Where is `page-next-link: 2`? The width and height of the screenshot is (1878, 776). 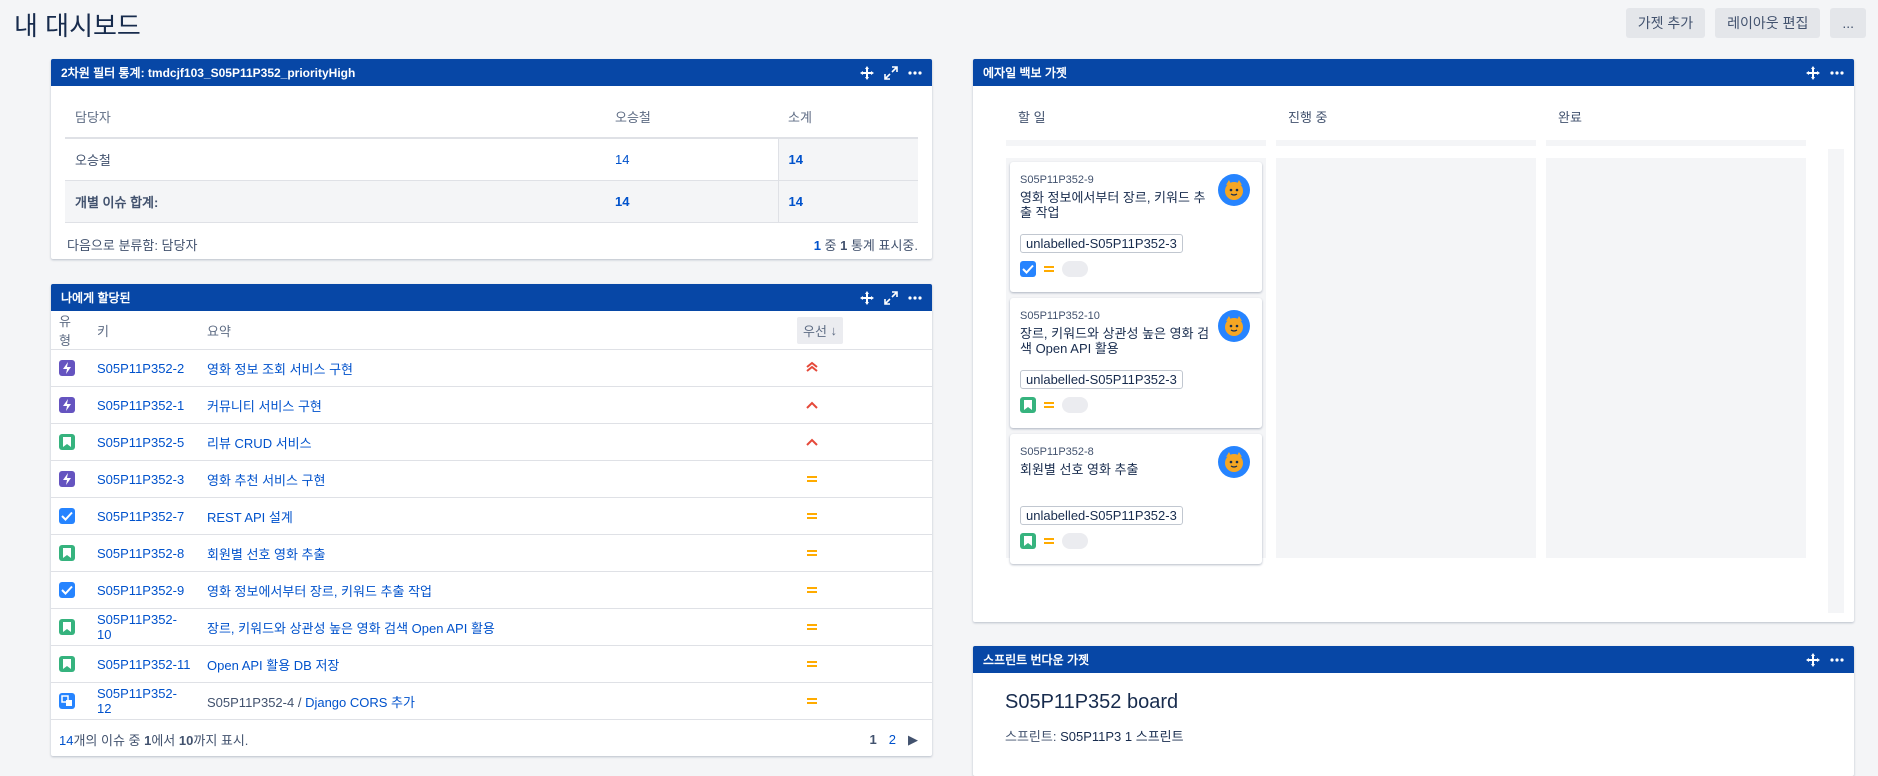
page-next-link: 2 is located at coordinates (892, 739).